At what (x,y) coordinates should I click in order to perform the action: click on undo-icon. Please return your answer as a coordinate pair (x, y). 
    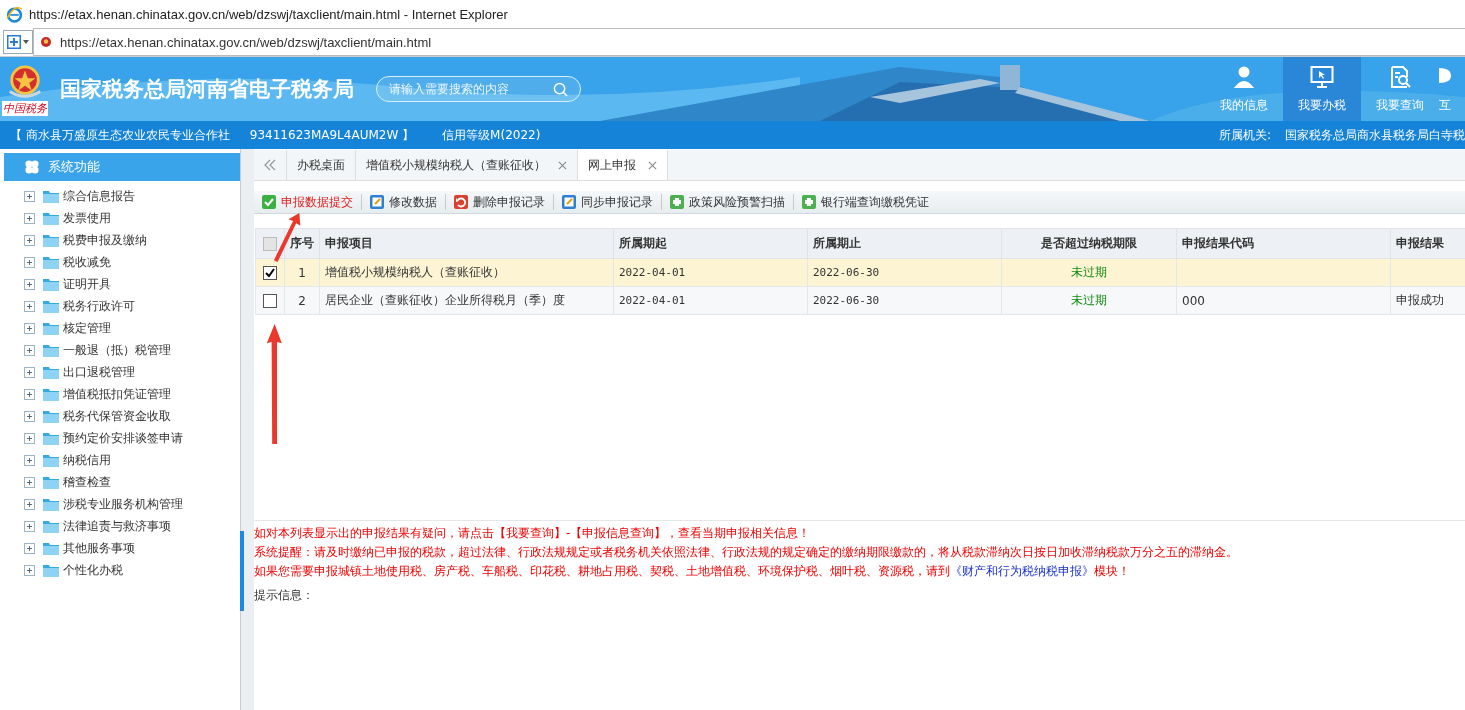
    Looking at the image, I should click on (461, 202).